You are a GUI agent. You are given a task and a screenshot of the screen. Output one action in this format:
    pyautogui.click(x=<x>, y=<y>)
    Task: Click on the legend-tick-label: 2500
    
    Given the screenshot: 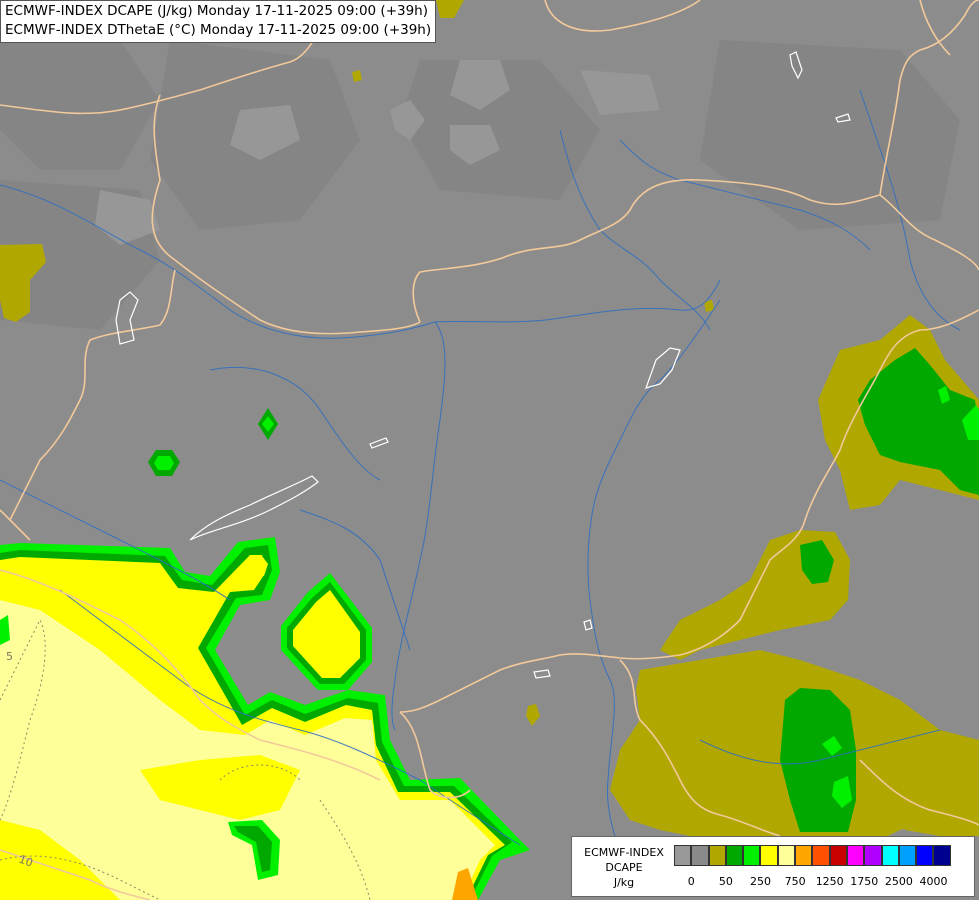 What is the action you would take?
    pyautogui.click(x=898, y=881)
    